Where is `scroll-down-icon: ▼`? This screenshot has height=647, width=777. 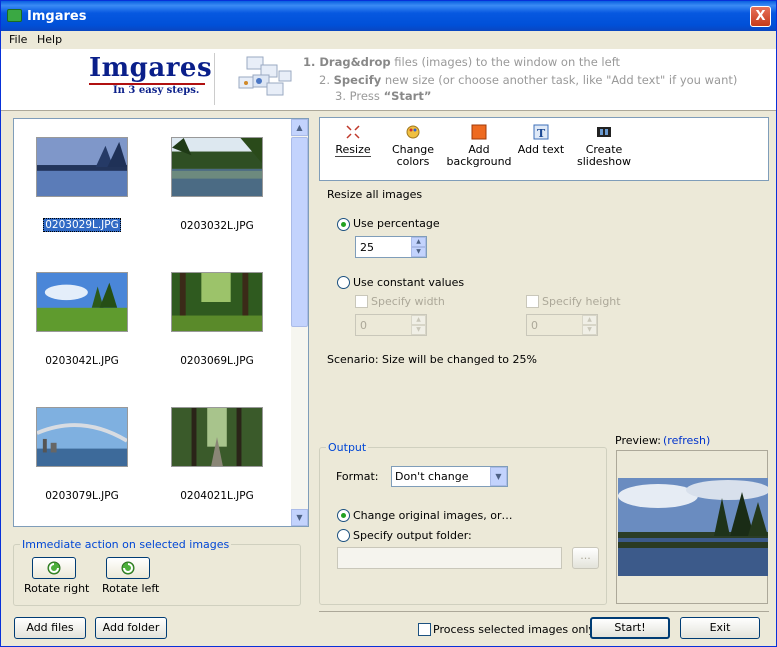 scroll-down-icon: ▼ is located at coordinates (299, 517).